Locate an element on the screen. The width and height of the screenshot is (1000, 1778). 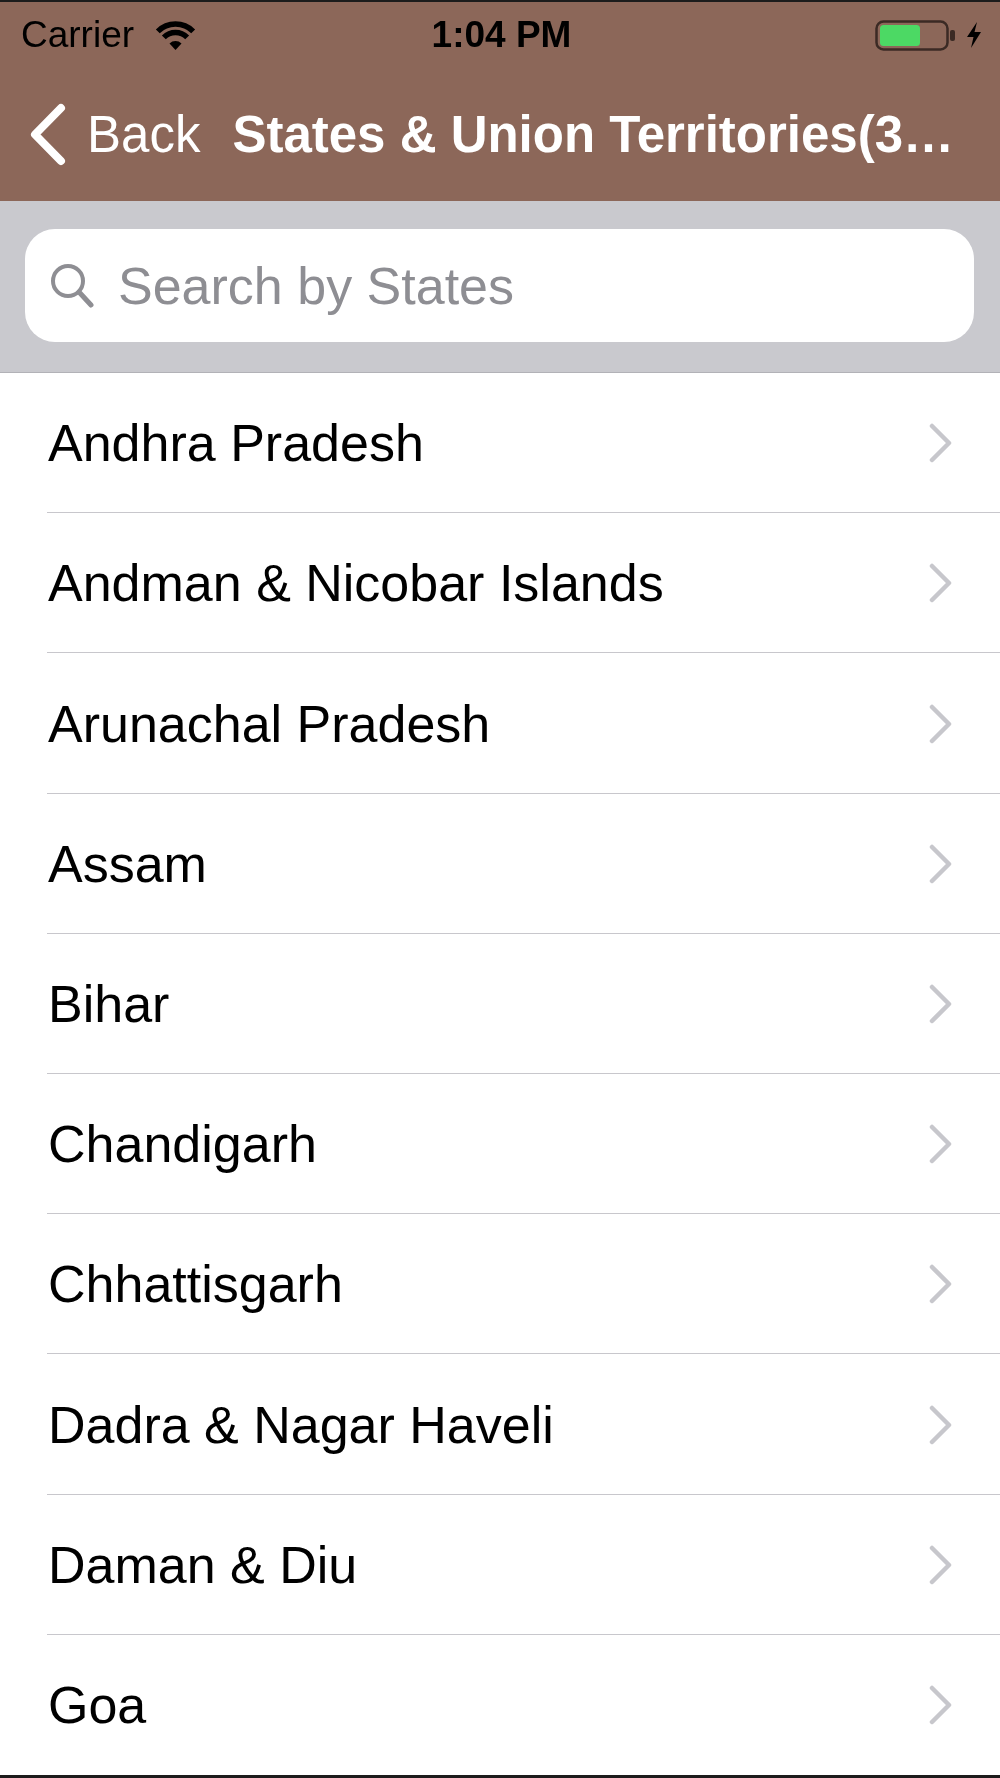
state-list-item: Chandigarh is located at coordinates (500, 1144).